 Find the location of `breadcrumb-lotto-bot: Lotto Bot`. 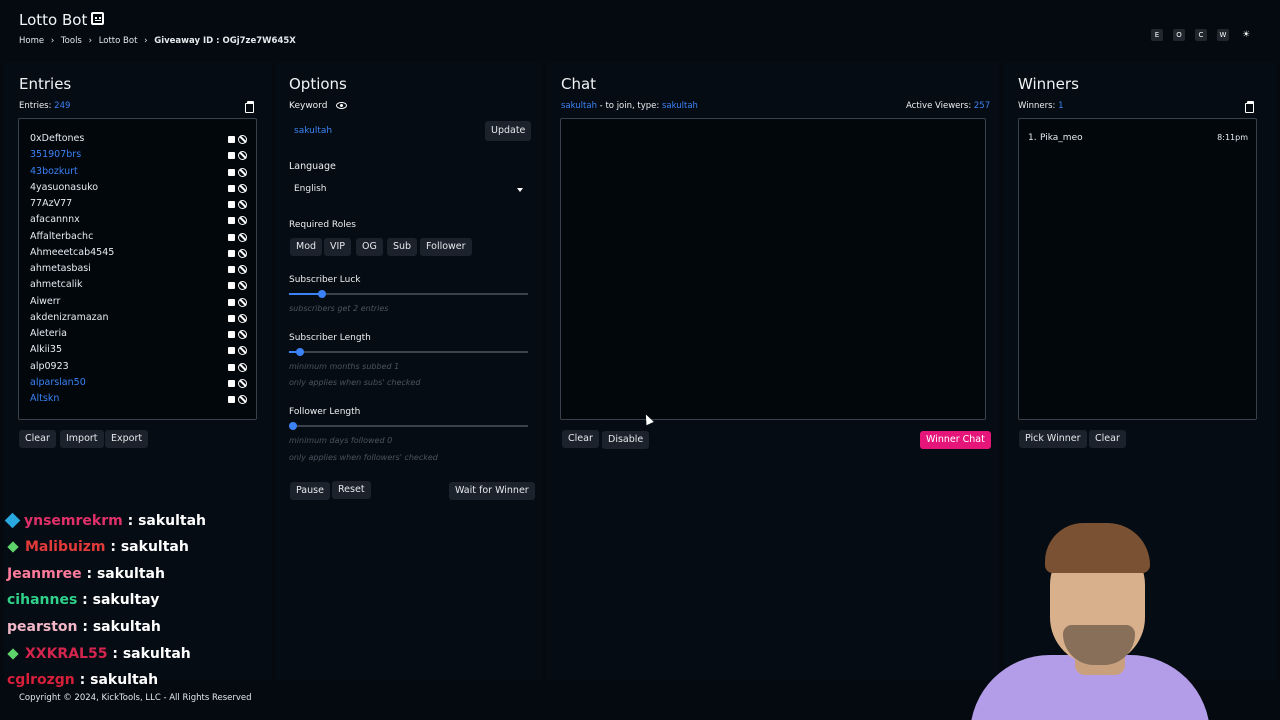

breadcrumb-lotto-bot: Lotto Bot is located at coordinates (118, 41).